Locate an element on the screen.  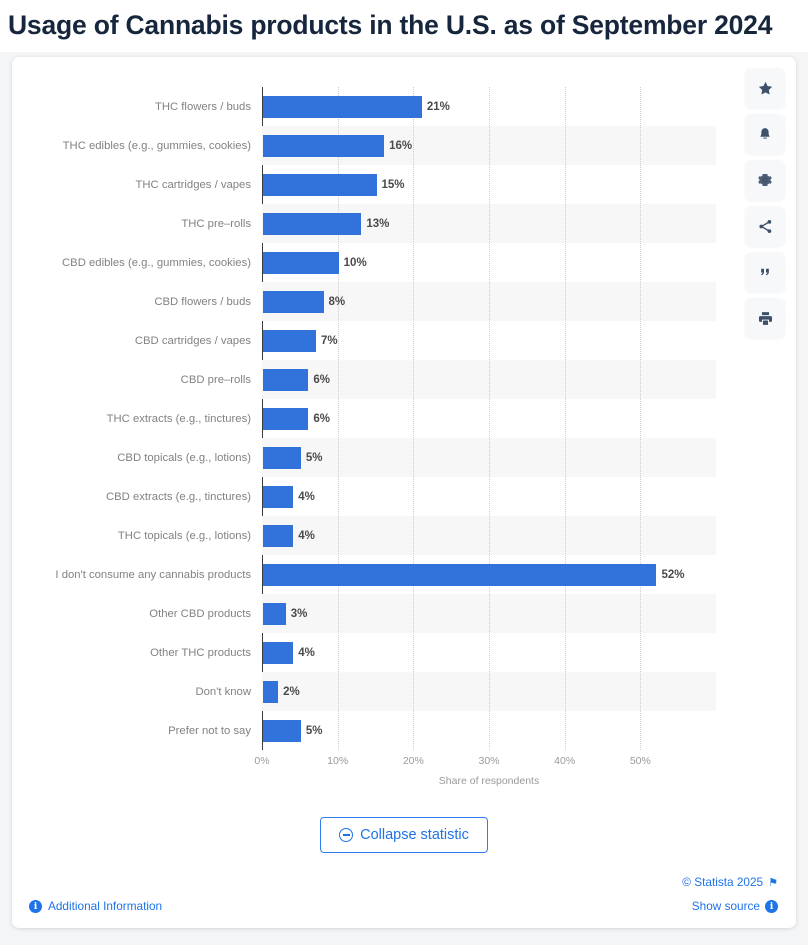
flag-icon: ⚑ is located at coordinates (773, 882).